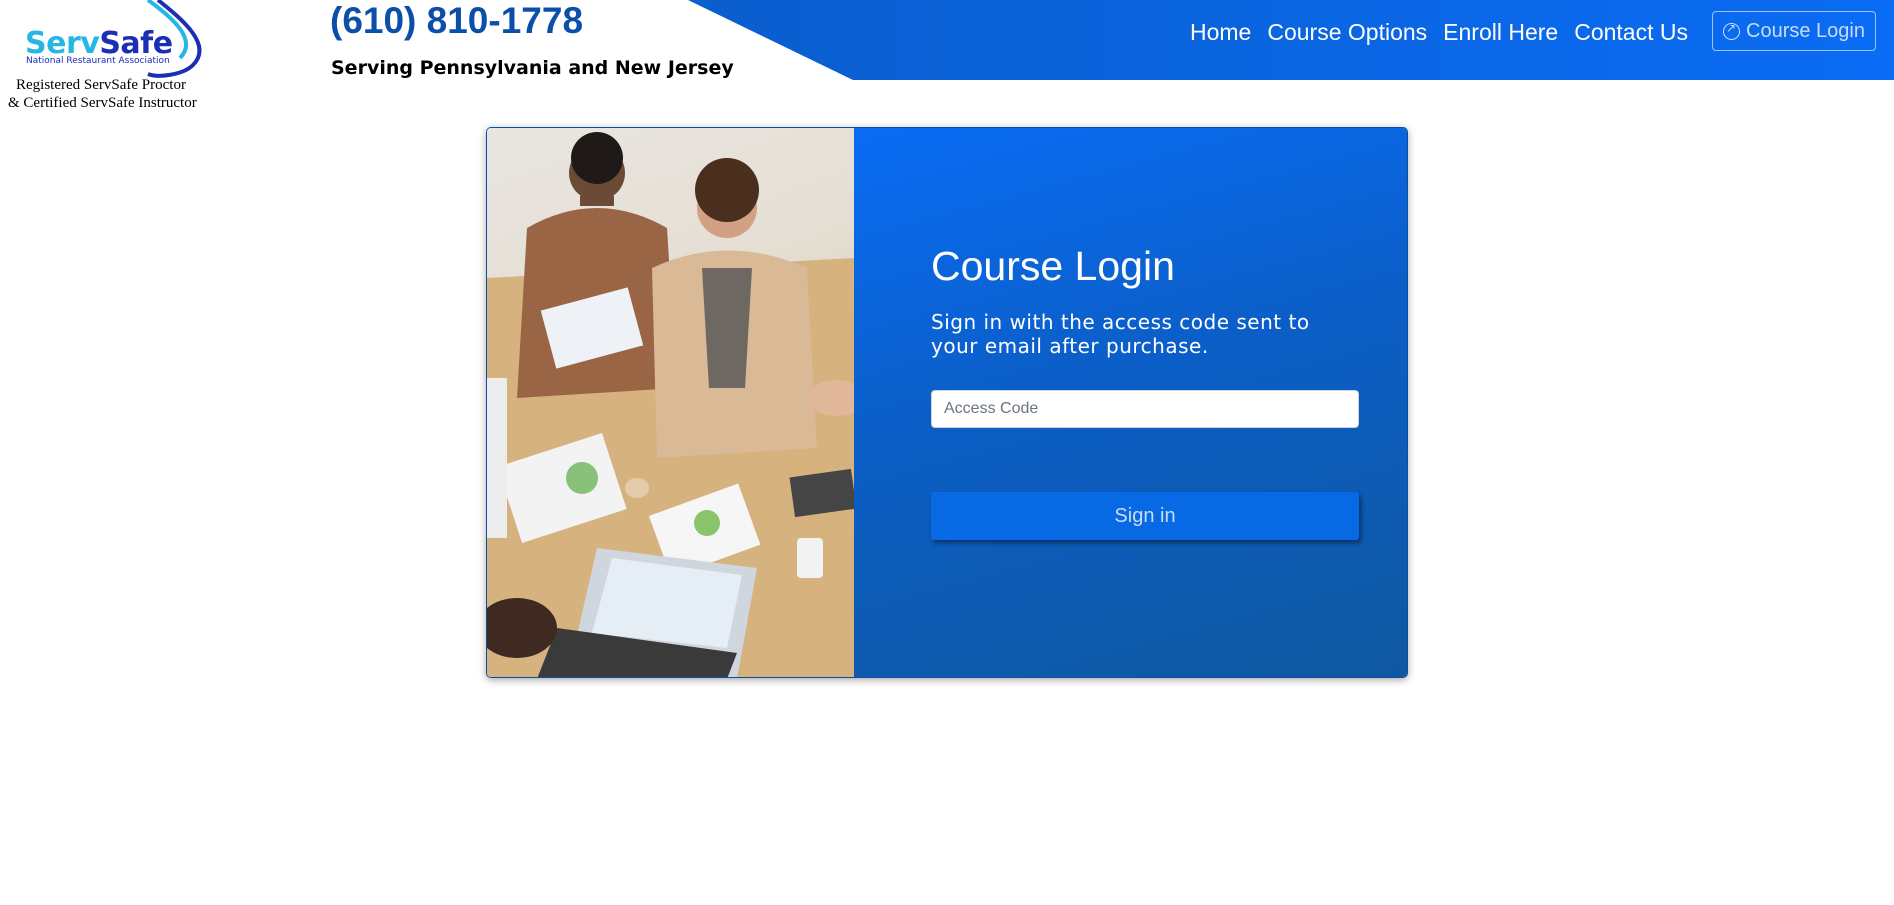  What do you see at coordinates (1053, 266) in the screenshot?
I see `login-title: Course Login` at bounding box center [1053, 266].